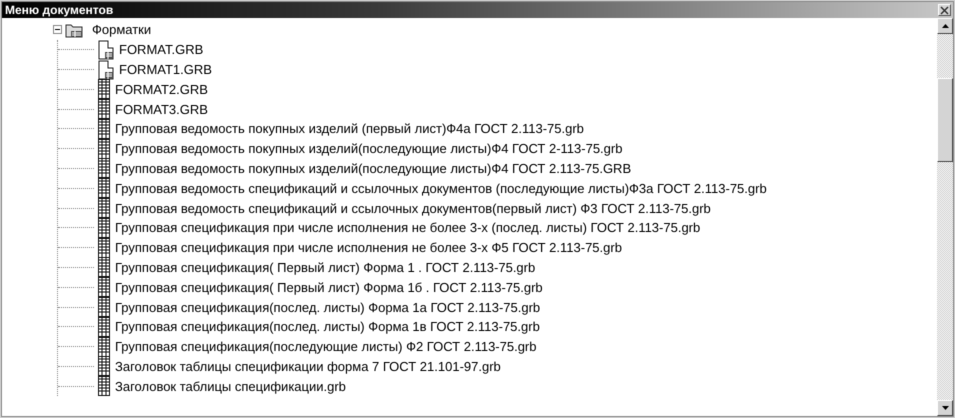 This screenshot has height=418, width=955. What do you see at coordinates (349, 128) in the screenshot?
I see `tree-item: Групповая ведомость покупных изделий (первый лист)Ф4а ГОСТ 2.113-75.grb` at bounding box center [349, 128].